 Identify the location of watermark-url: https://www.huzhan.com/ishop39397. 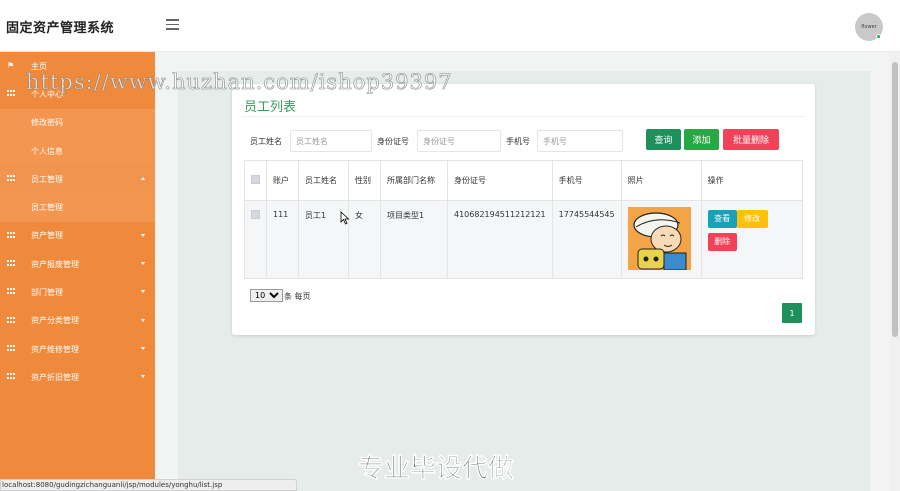
(239, 82).